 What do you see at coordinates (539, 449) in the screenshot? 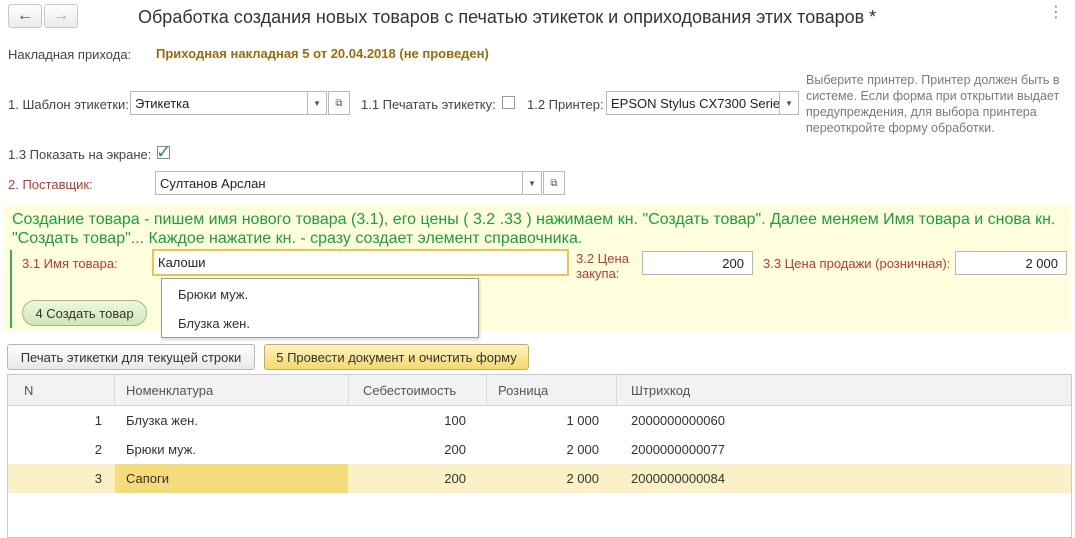
I see `table-row: 2 Брюки муж. 200 2 000 2000000000077` at bounding box center [539, 449].